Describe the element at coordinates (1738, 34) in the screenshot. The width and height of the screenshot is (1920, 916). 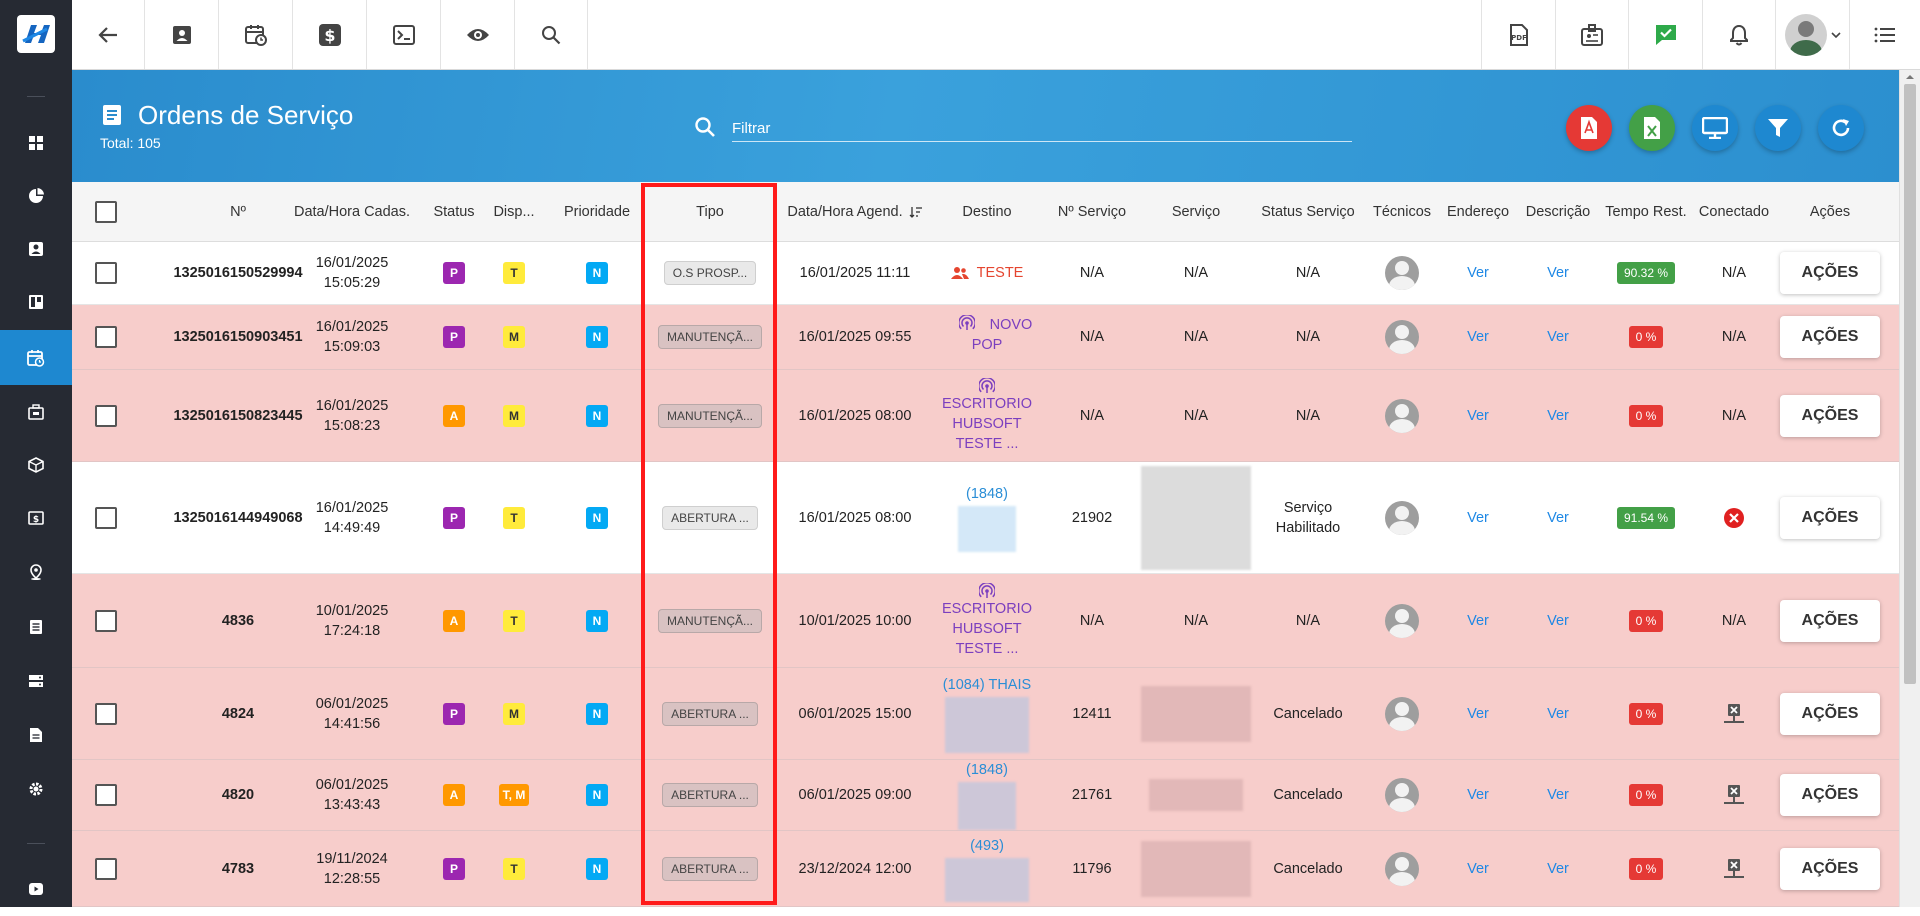
I see `bell-icon` at that location.